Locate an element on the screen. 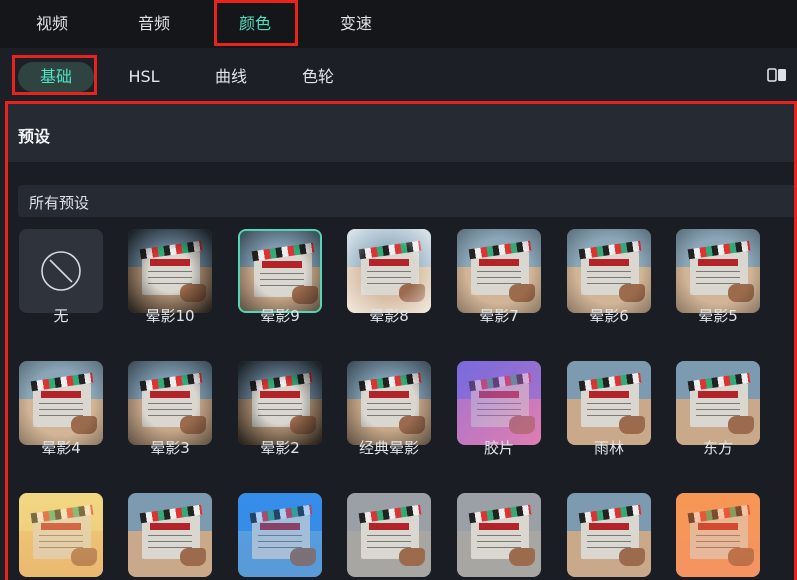 The image size is (797, 580). preset-label: 东方 is located at coordinates (717, 448).